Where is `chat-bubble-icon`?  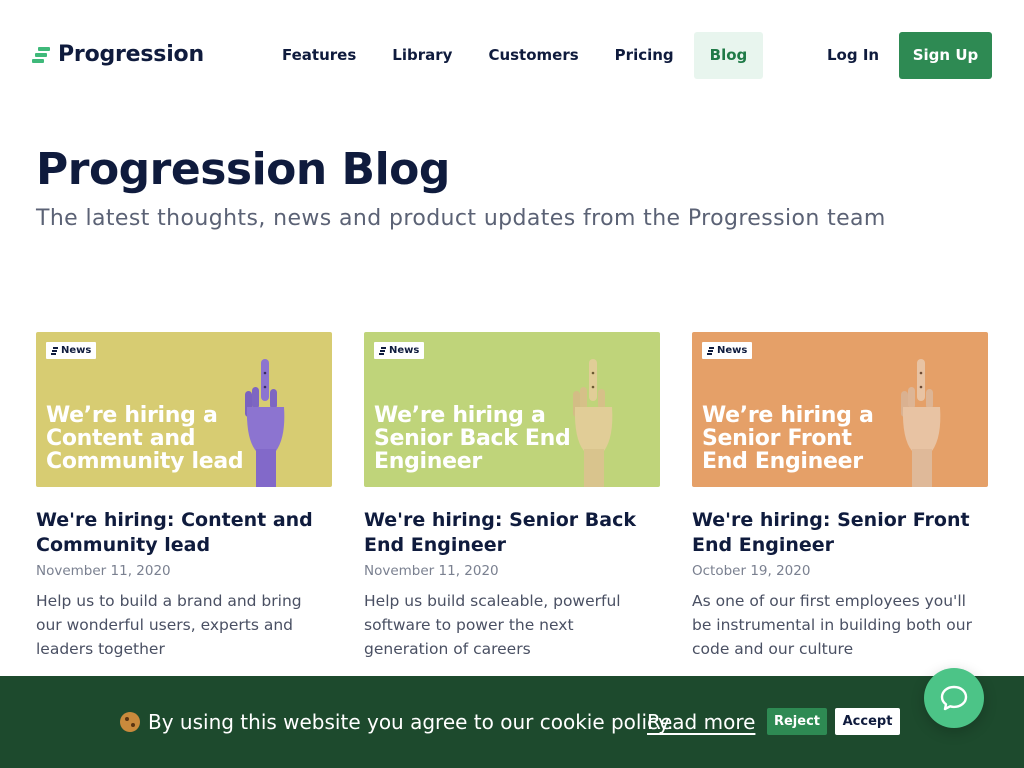 chat-bubble-icon is located at coordinates (954, 698).